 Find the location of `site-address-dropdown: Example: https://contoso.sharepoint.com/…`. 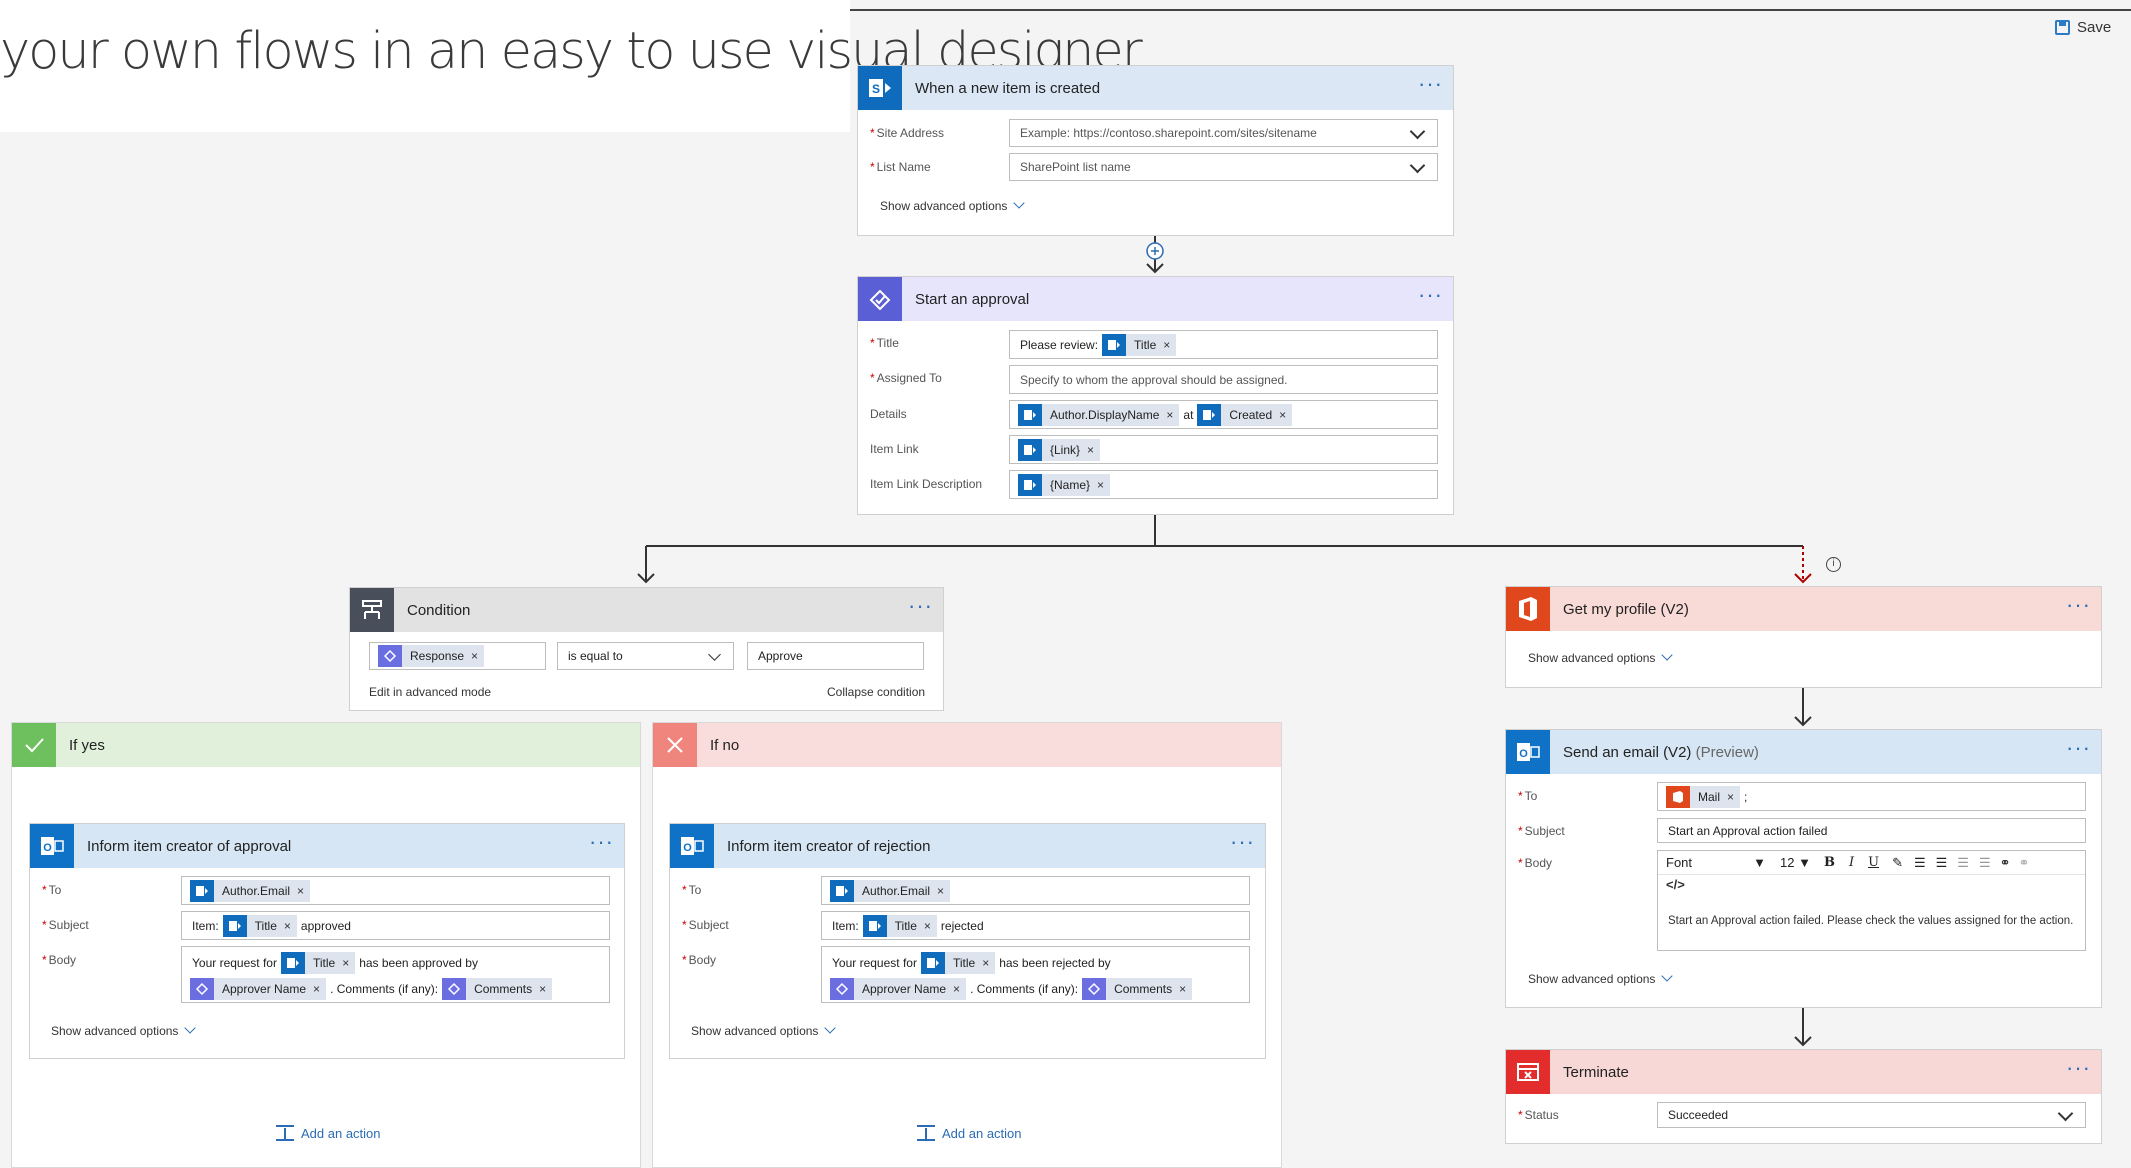

site-address-dropdown: Example: https://contoso.sharepoint.com/… is located at coordinates (1223, 133).